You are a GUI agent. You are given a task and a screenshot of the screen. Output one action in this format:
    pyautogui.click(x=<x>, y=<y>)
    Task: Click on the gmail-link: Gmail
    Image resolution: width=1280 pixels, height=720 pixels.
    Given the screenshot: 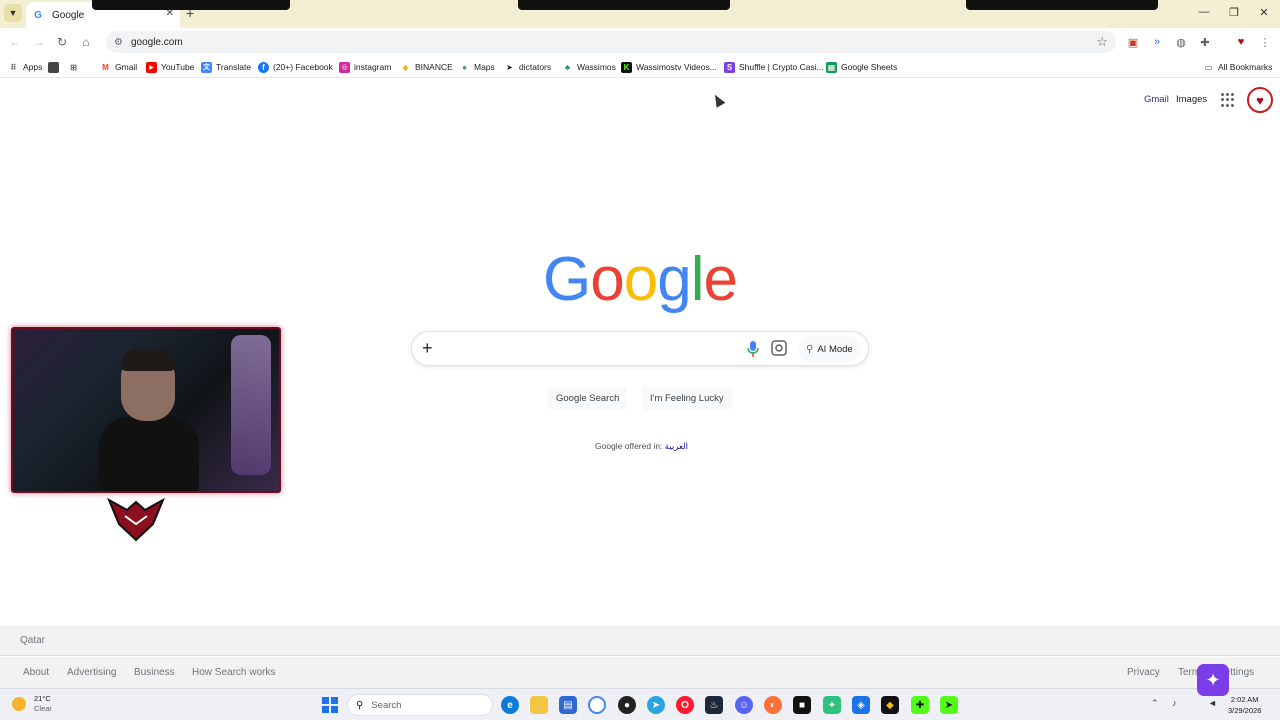 What is the action you would take?
    pyautogui.click(x=1156, y=99)
    